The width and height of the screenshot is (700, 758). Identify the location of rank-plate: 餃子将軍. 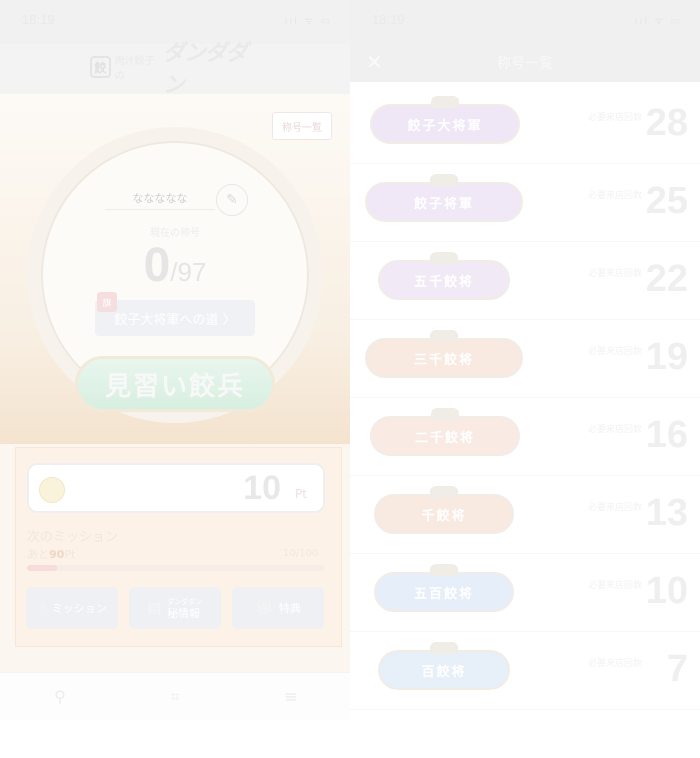
(444, 198).